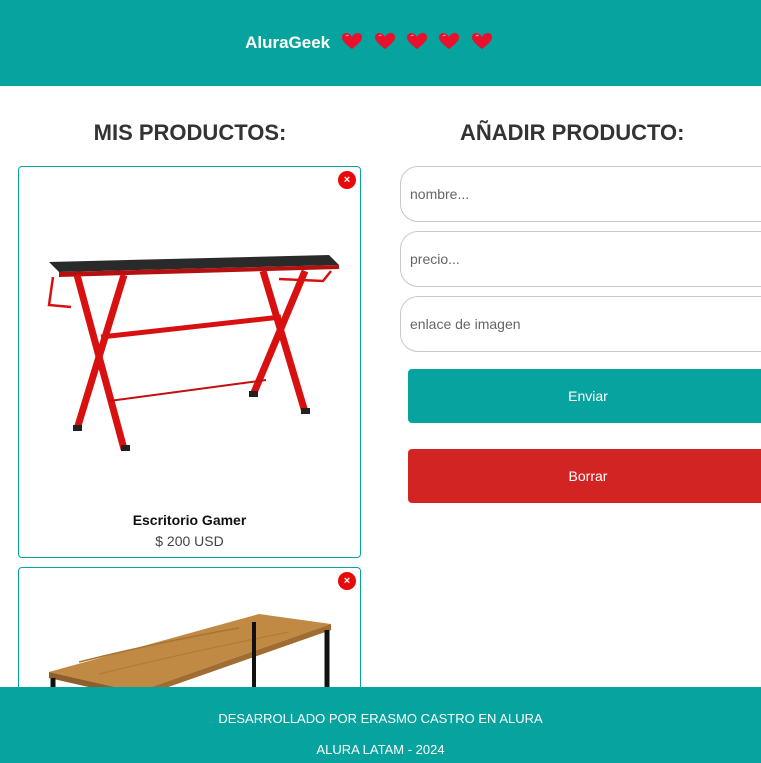  I want to click on site-header: AluraGeek, so click(380, 43).